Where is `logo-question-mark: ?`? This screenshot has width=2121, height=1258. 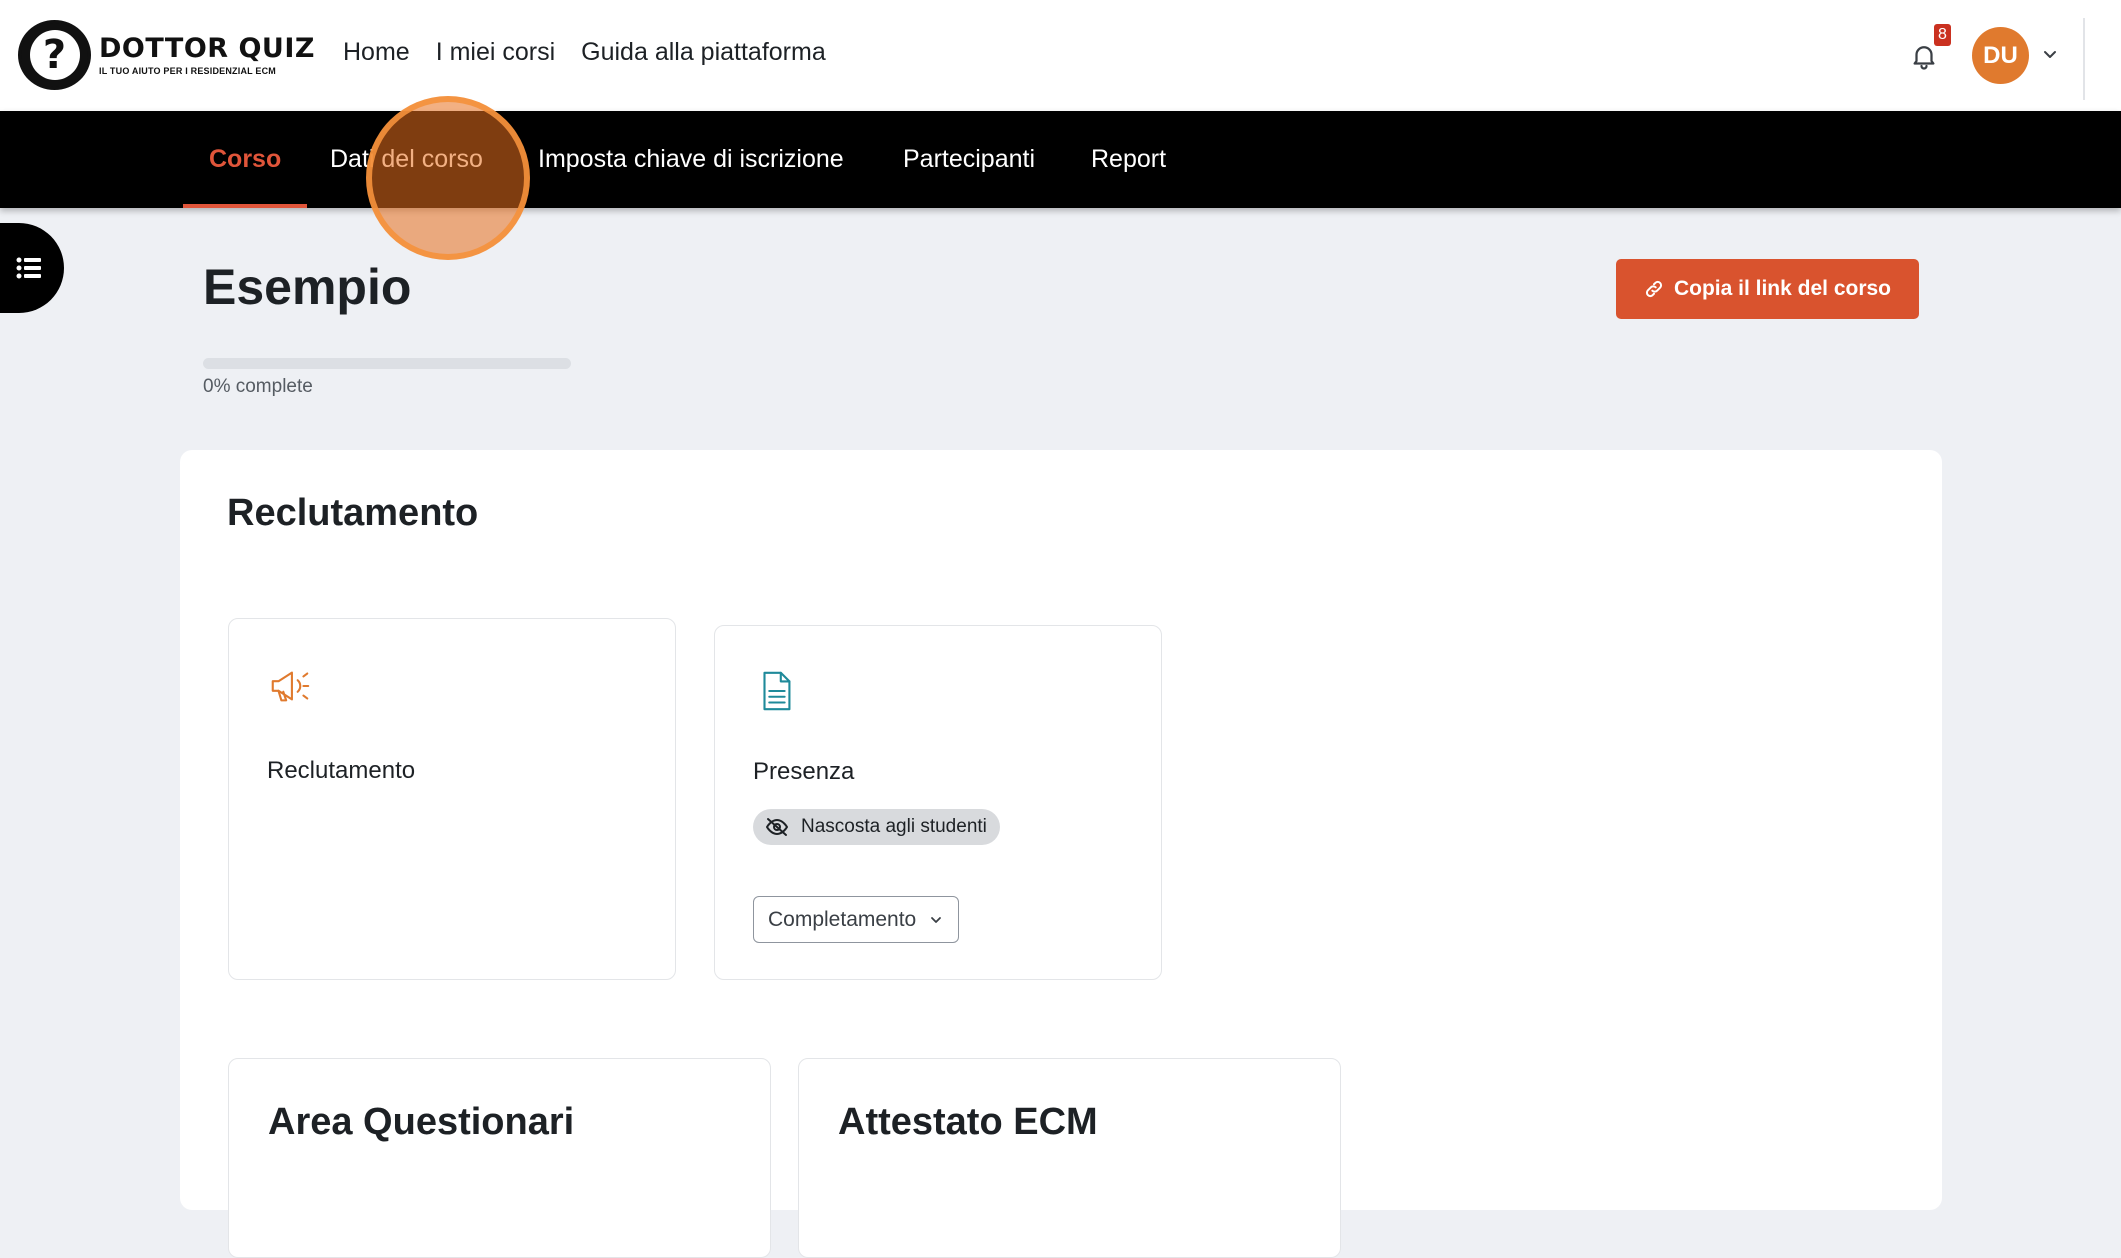
logo-question-mark: ? is located at coordinates (54, 55).